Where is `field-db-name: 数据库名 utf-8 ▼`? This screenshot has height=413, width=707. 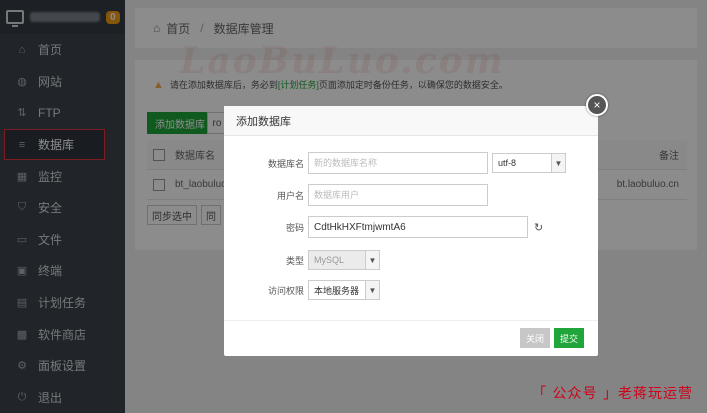
field-db-name: 数据库名 utf-8 ▼ is located at coordinates (395, 163).